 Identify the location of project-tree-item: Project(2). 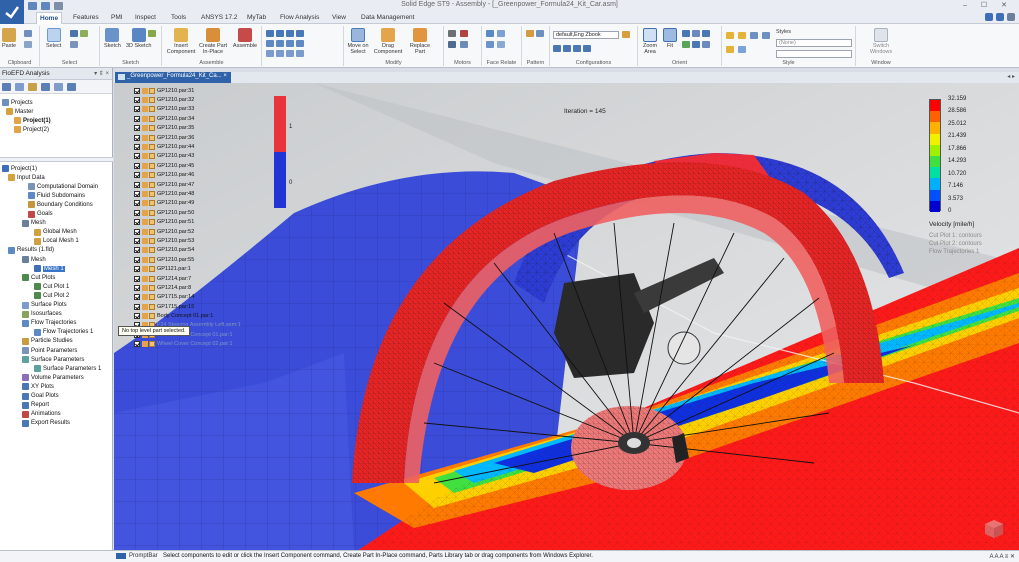
(31, 129).